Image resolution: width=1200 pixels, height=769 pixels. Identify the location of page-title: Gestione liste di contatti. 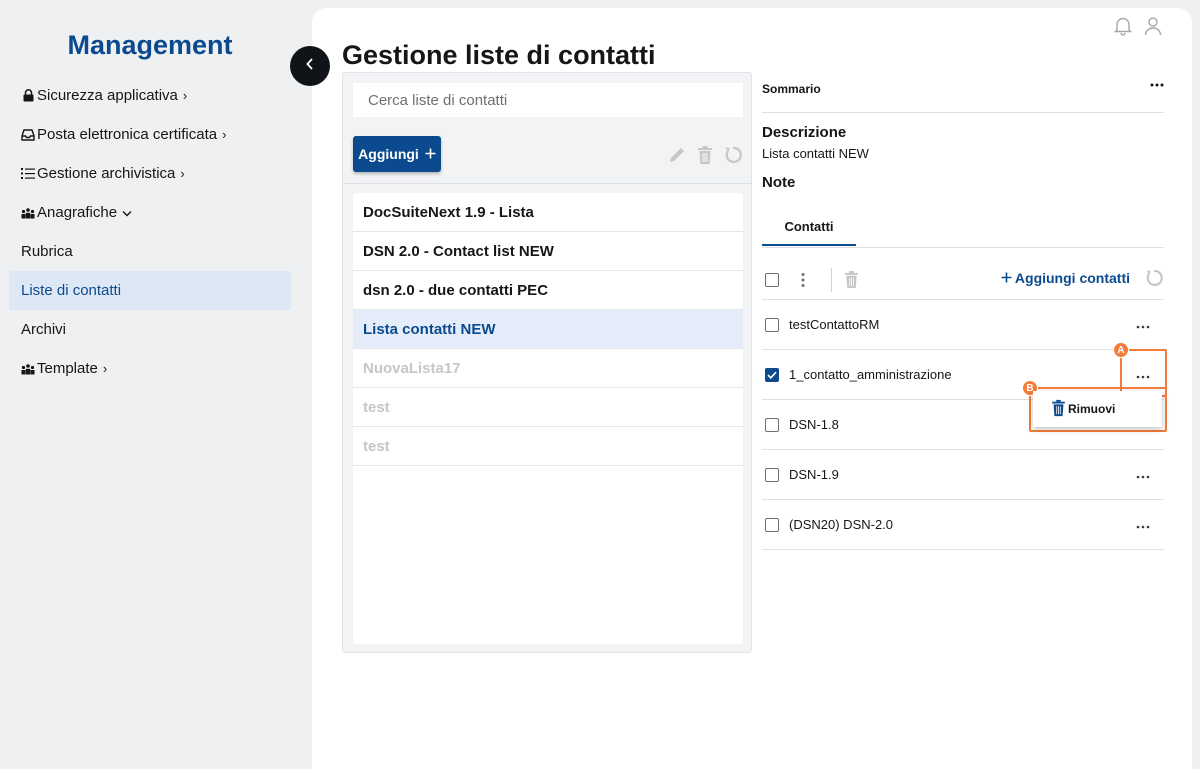
(499, 55).